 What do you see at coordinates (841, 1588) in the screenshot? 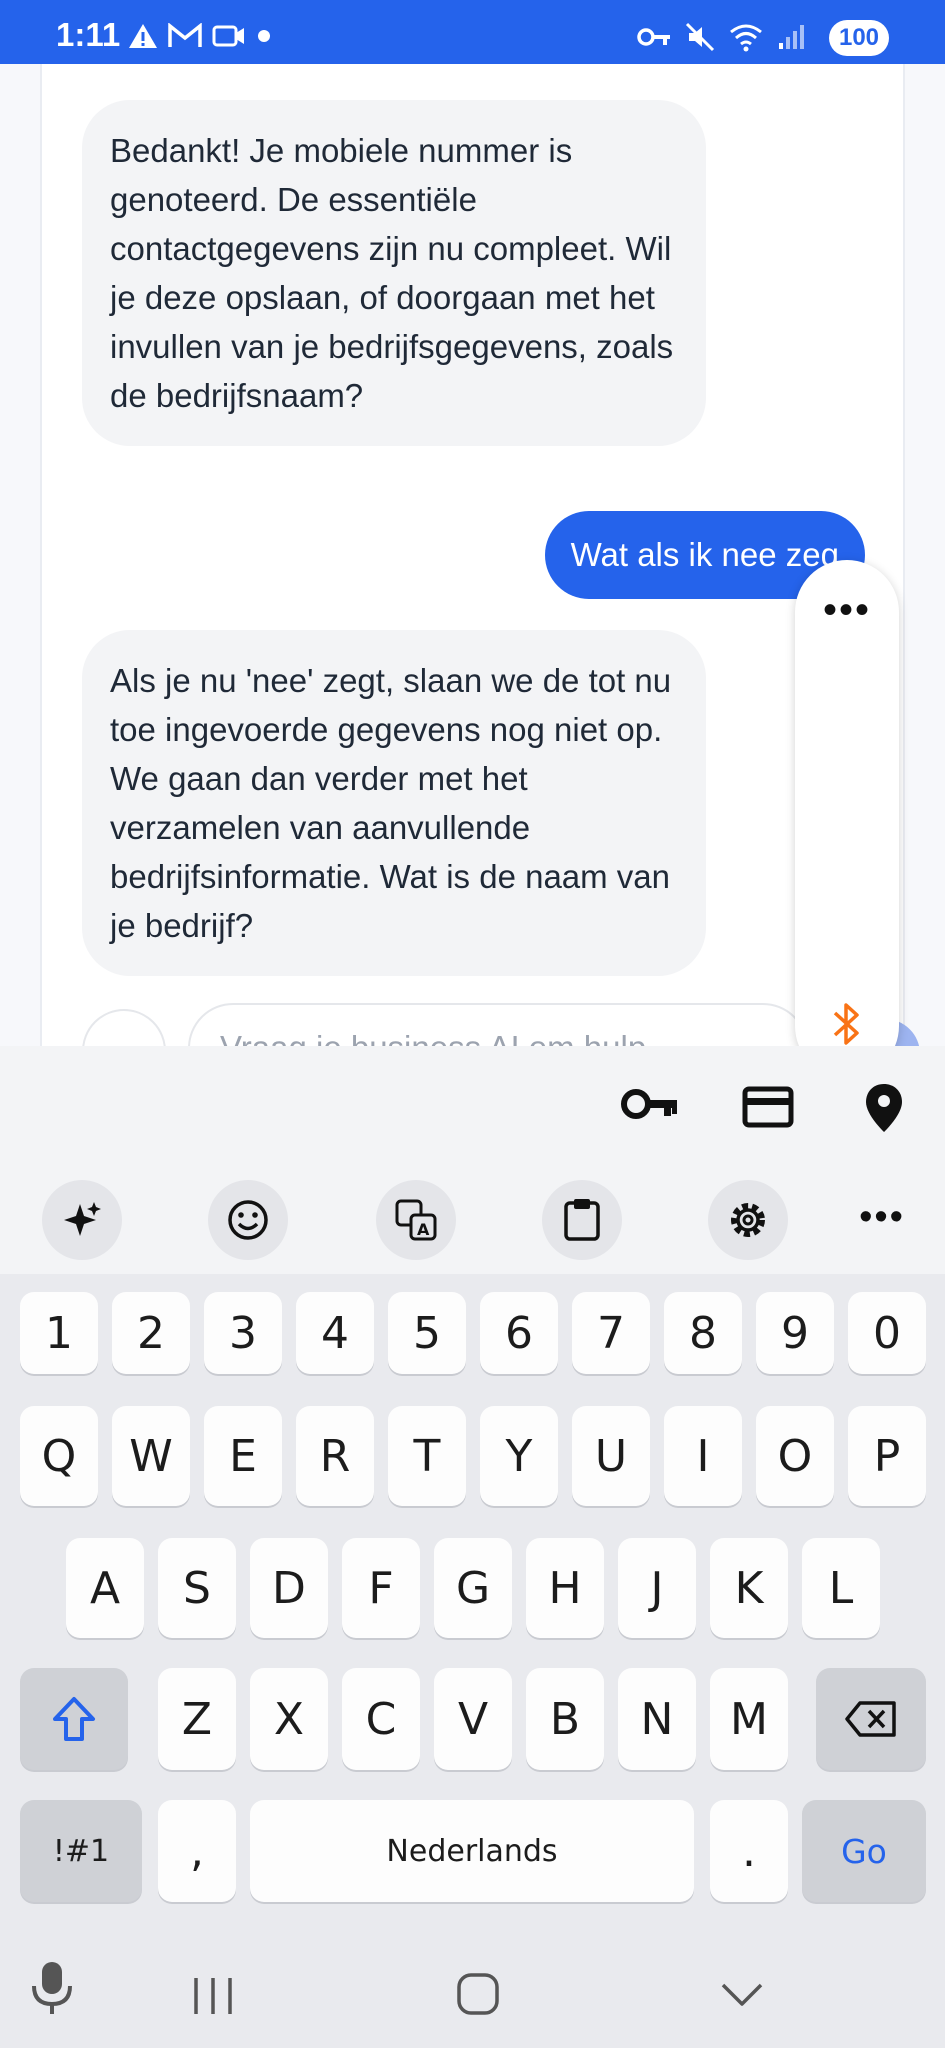
I see `key-l: L` at bounding box center [841, 1588].